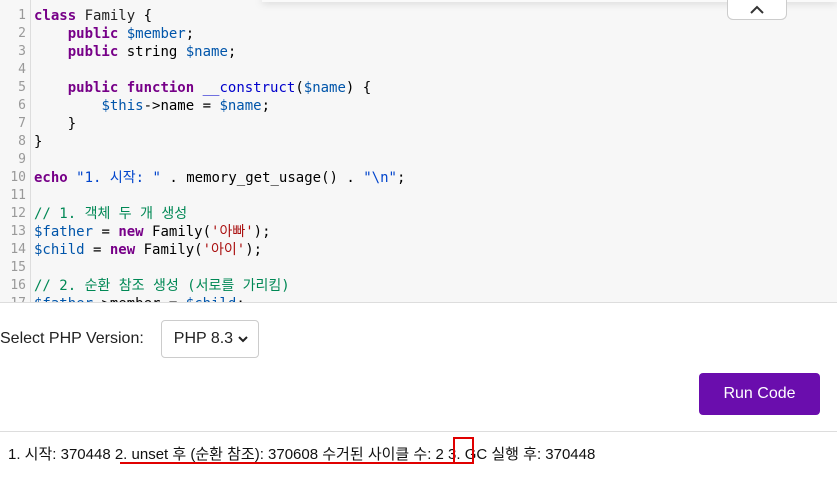 The image size is (837, 486). What do you see at coordinates (18, 267) in the screenshot?
I see `line-number: 15` at bounding box center [18, 267].